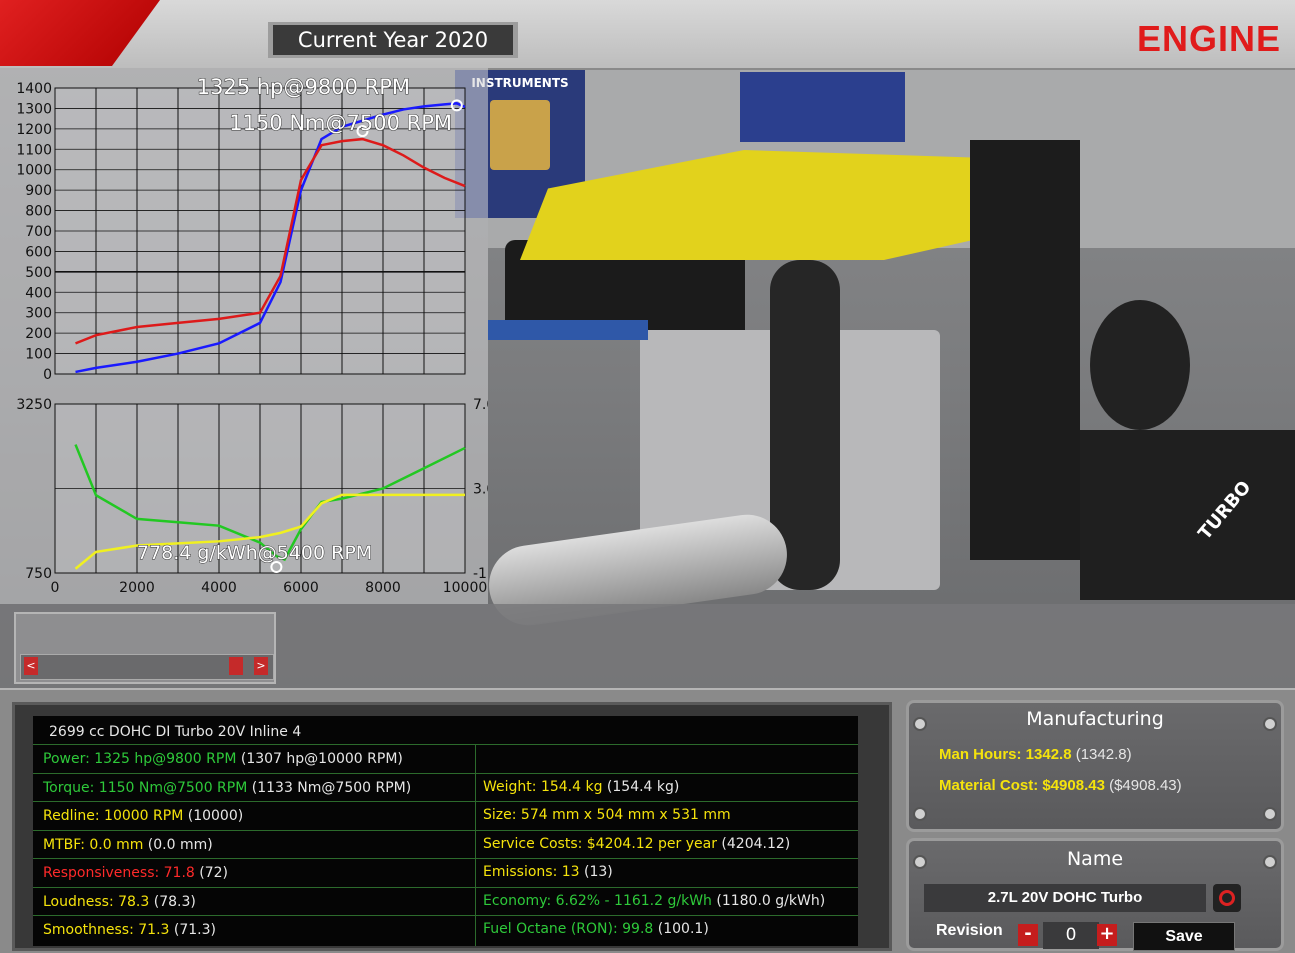 The height and width of the screenshot is (953, 1295). I want to click on chart1-ytick: 500, so click(38, 273).